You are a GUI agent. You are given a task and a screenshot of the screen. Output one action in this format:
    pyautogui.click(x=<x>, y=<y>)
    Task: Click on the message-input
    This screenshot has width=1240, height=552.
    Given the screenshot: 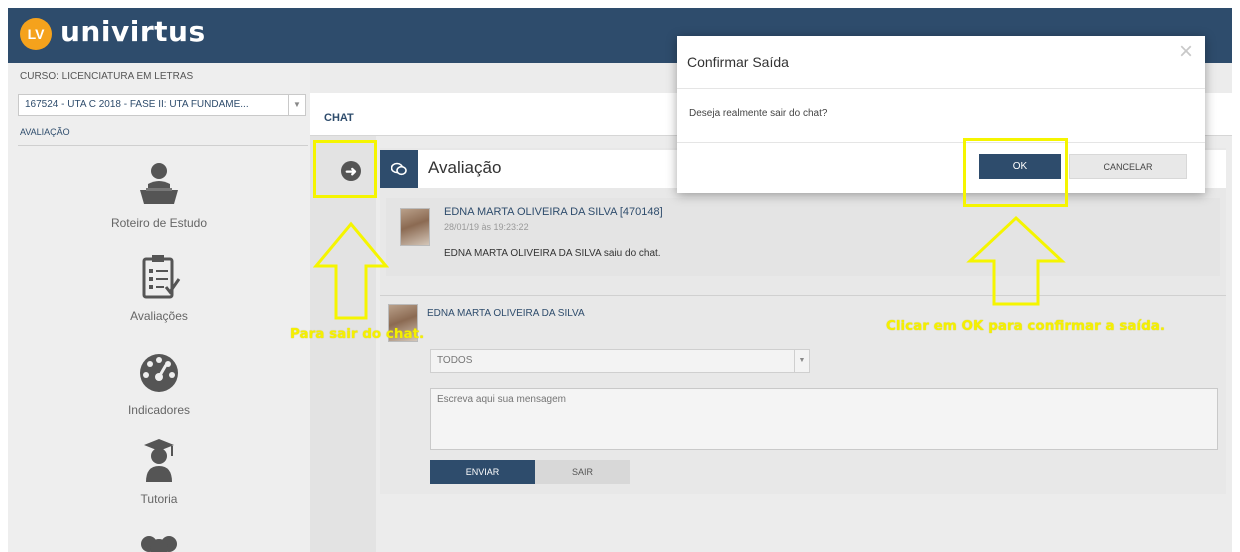 What is the action you would take?
    pyautogui.click(x=824, y=419)
    